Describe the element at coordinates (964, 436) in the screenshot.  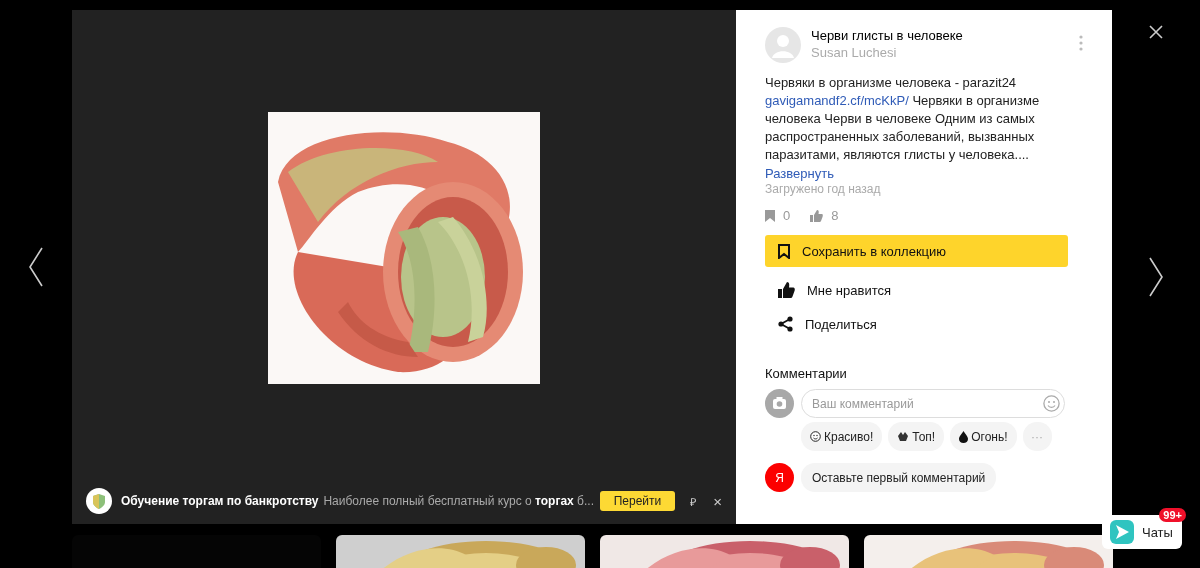
I see `fire-icon` at that location.